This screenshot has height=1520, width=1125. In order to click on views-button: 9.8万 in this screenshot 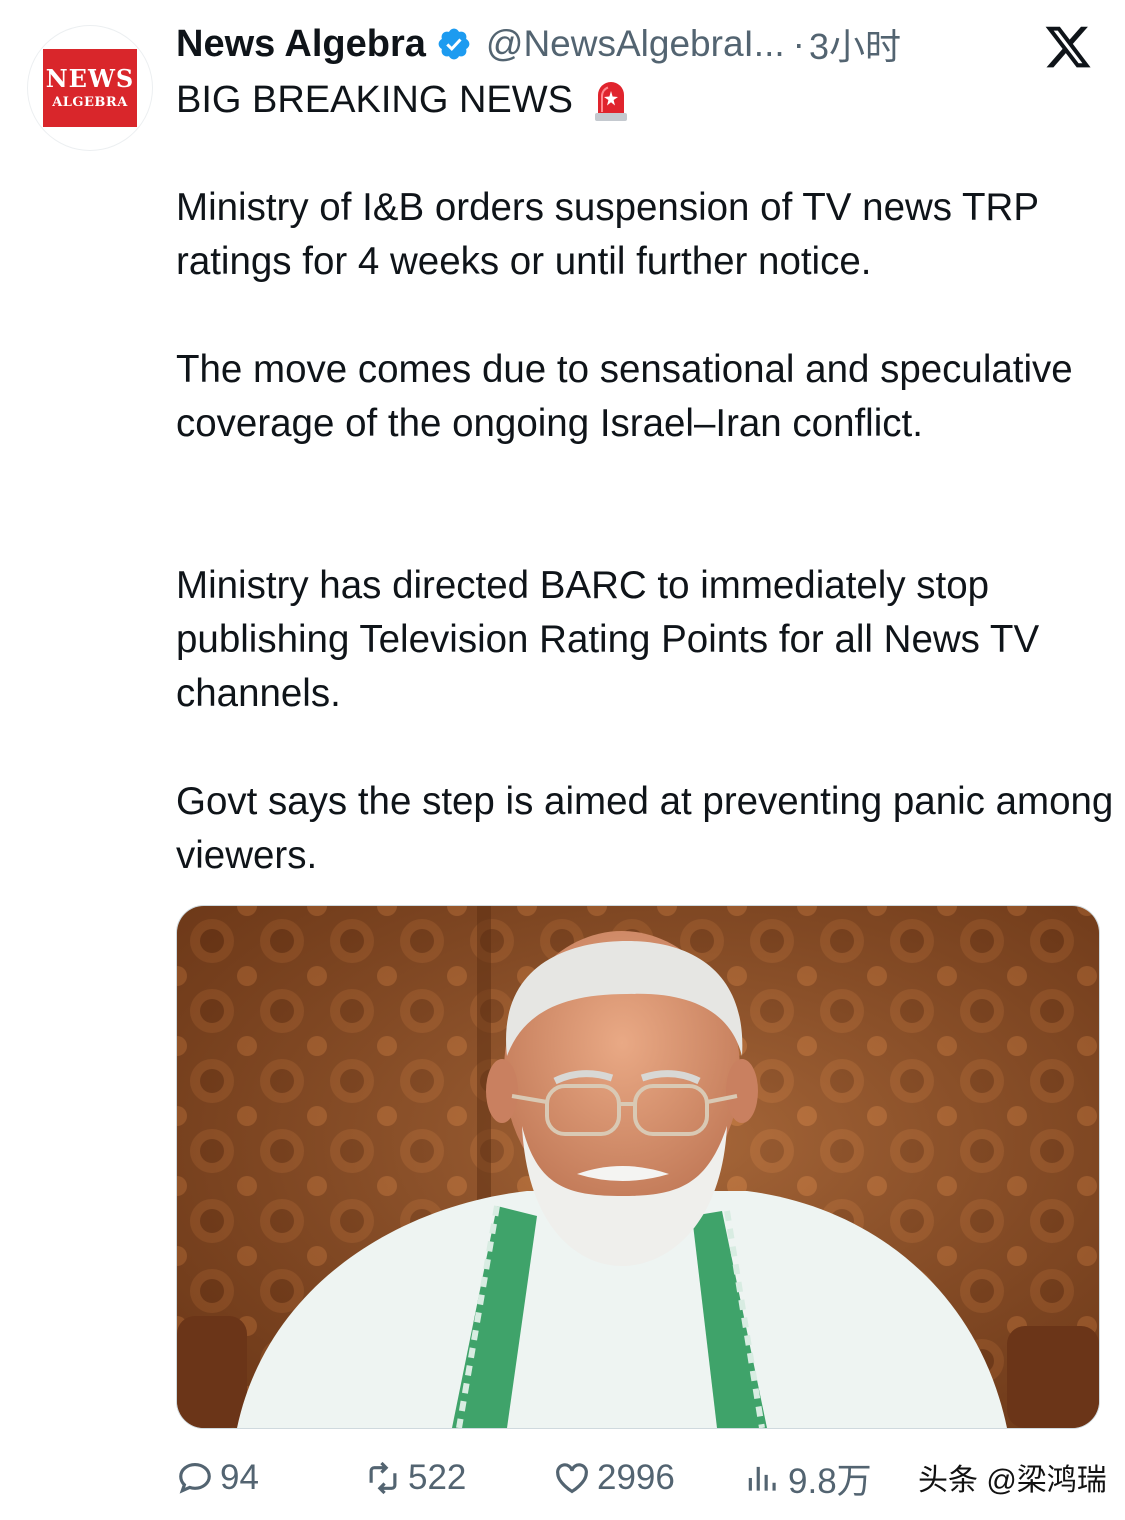, I will do `click(808, 1478)`.